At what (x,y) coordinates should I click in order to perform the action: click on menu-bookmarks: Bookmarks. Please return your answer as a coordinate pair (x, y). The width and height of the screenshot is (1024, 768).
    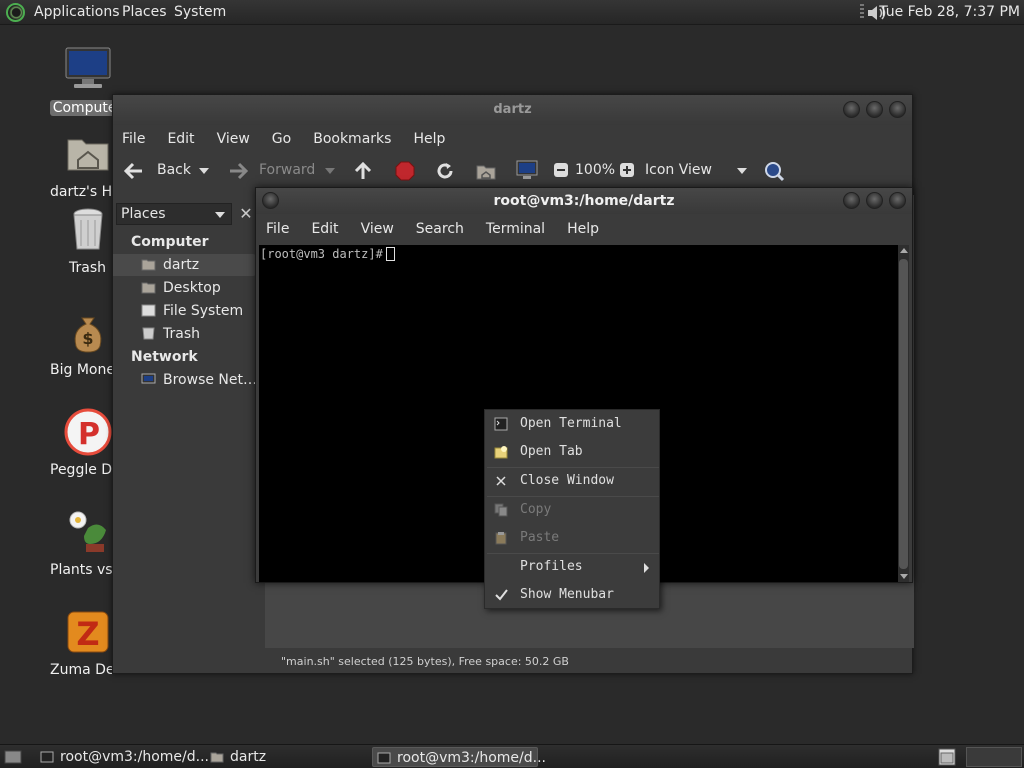
    Looking at the image, I should click on (357, 139).